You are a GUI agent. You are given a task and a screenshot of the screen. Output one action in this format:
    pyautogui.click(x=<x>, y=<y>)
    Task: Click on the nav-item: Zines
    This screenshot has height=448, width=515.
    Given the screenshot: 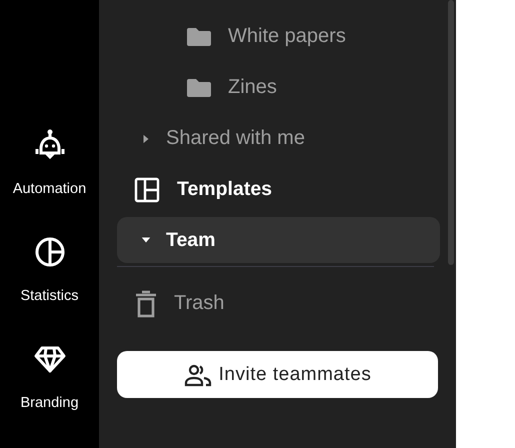 What is the action you would take?
    pyautogui.click(x=278, y=87)
    